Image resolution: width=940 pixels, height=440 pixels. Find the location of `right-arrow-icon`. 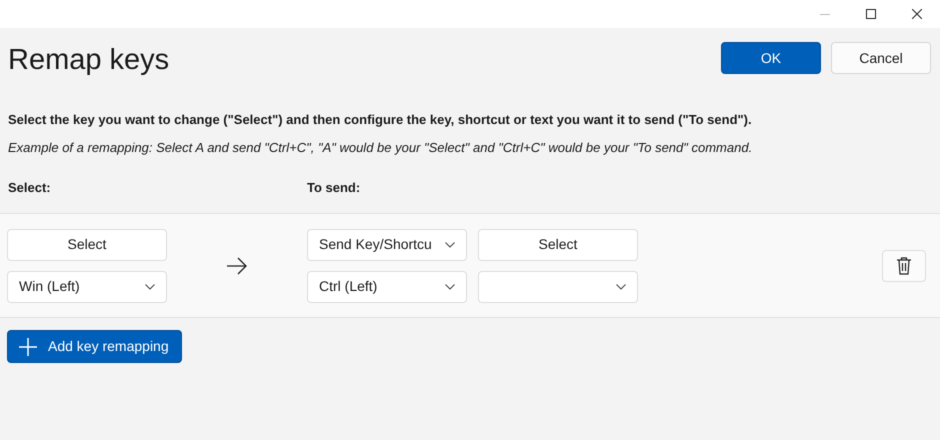

right-arrow-icon is located at coordinates (237, 265).